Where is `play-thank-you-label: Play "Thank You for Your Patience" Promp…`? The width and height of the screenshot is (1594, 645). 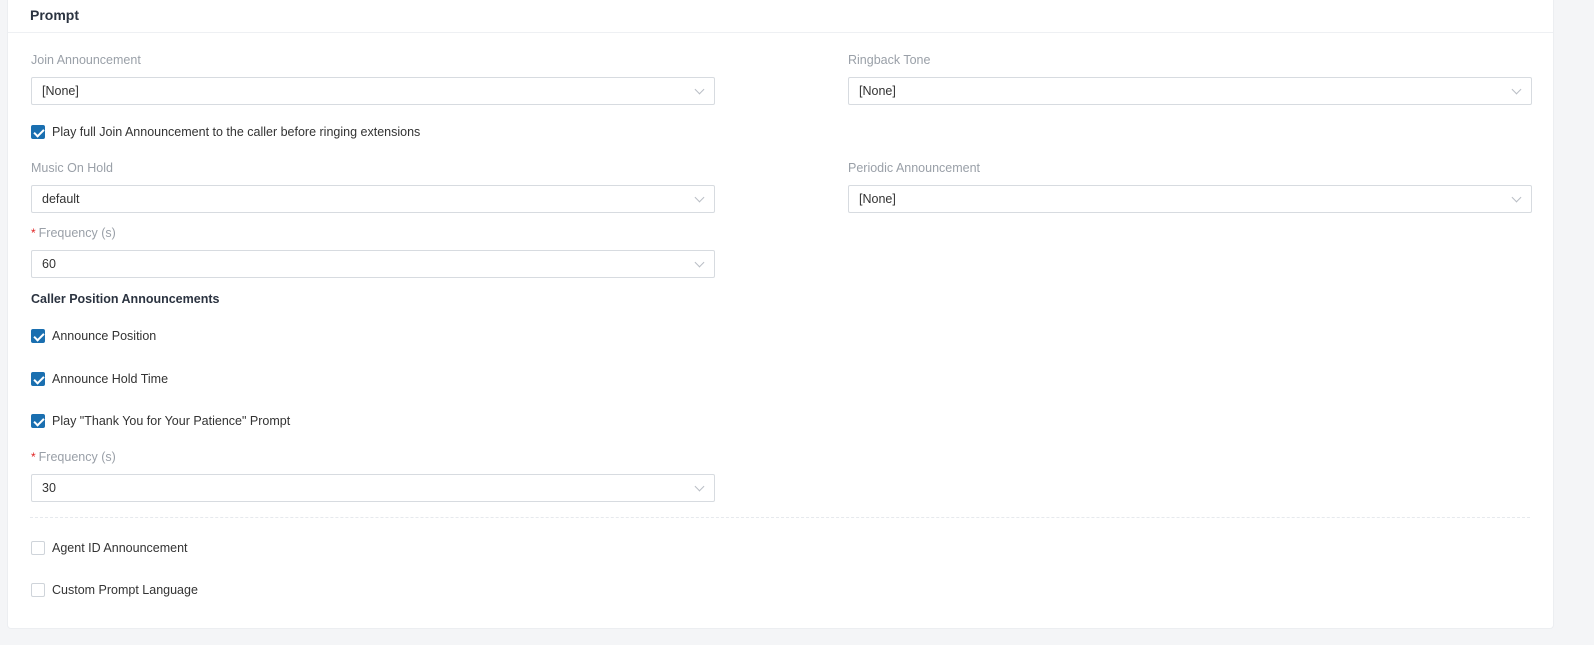 play-thank-you-label: Play "Thank You for Your Patience" Promp… is located at coordinates (171, 421).